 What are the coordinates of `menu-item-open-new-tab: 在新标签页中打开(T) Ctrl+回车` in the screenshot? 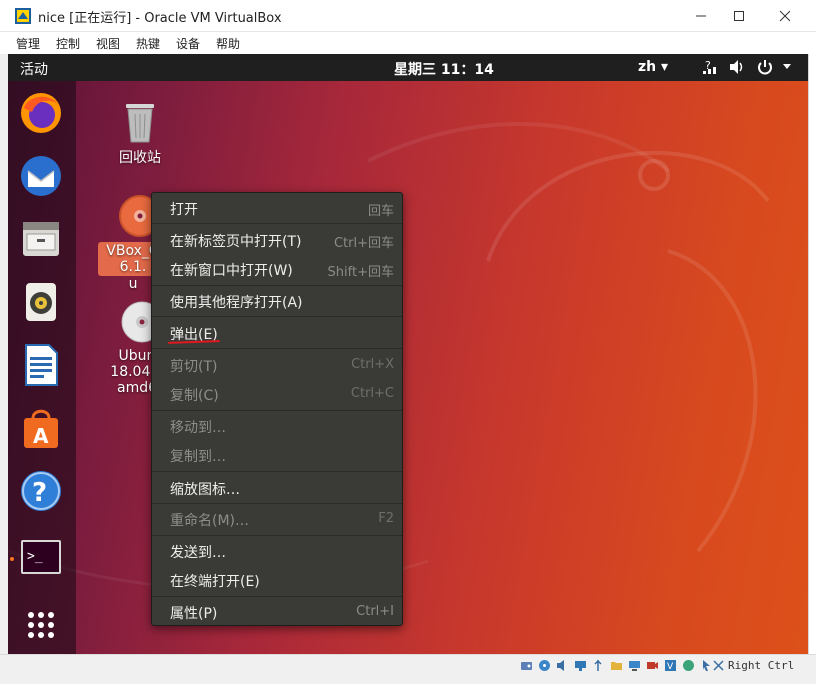 It's located at (277, 240).